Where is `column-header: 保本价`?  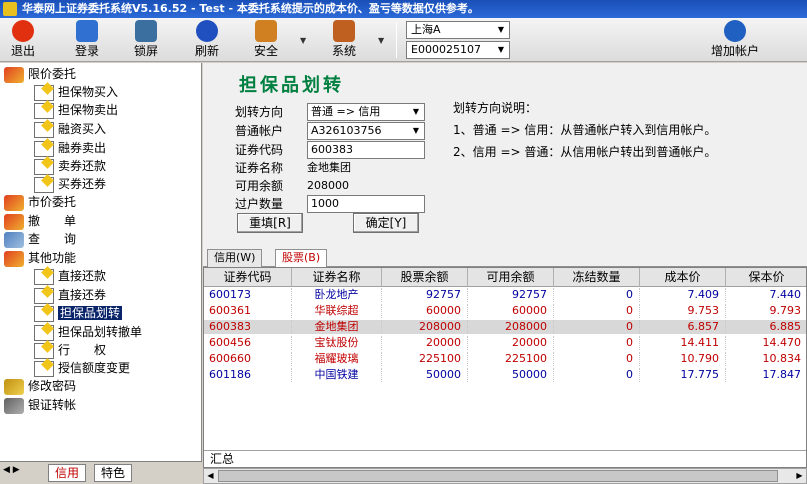
column-header: 保本价 is located at coordinates (766, 277).